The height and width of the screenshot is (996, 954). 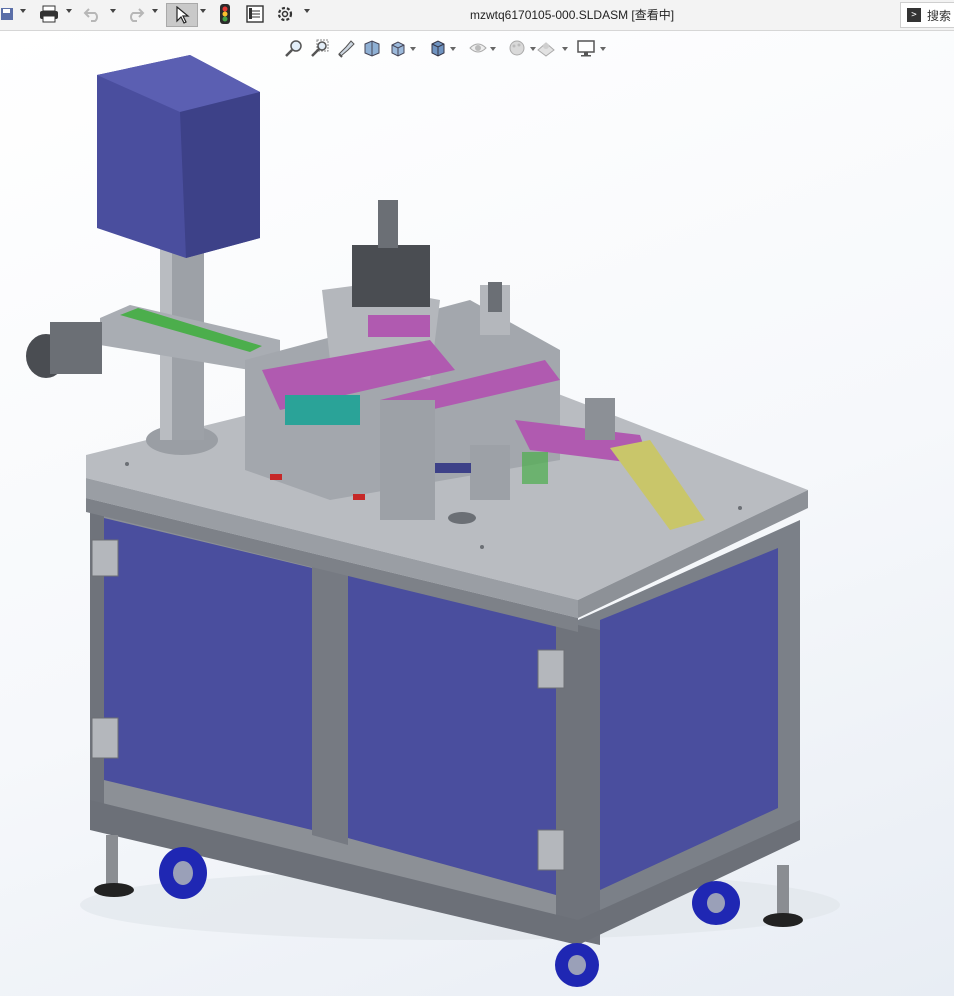 What do you see at coordinates (285, 14) in the screenshot?
I see `options-gear-icon` at bounding box center [285, 14].